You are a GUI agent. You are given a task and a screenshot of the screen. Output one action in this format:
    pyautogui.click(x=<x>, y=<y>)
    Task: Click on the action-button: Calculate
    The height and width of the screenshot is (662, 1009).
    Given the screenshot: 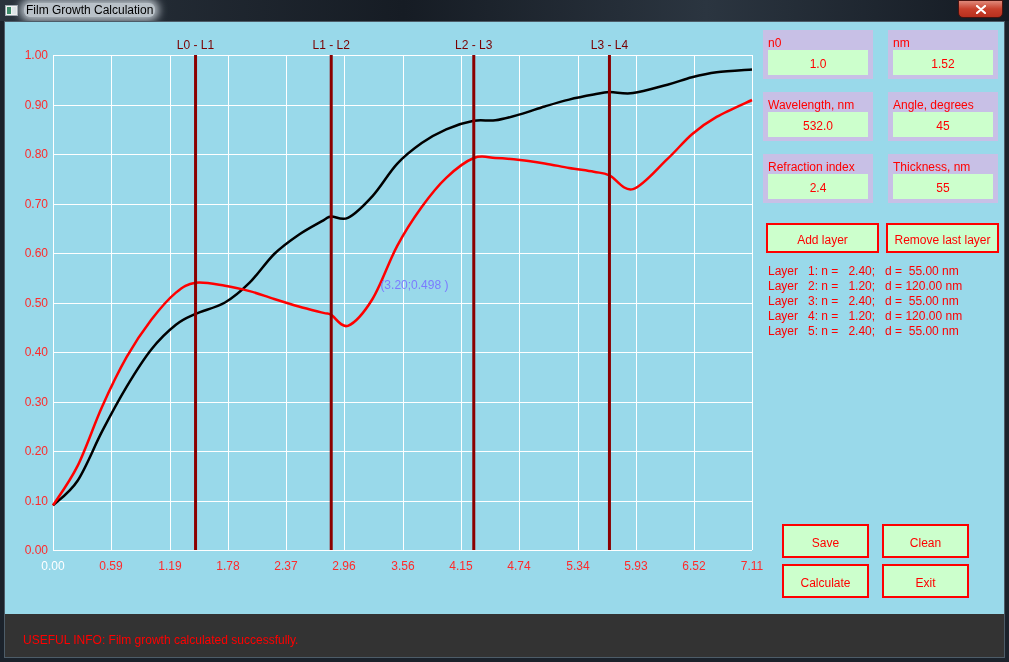 What is the action you would take?
    pyautogui.click(x=825, y=581)
    